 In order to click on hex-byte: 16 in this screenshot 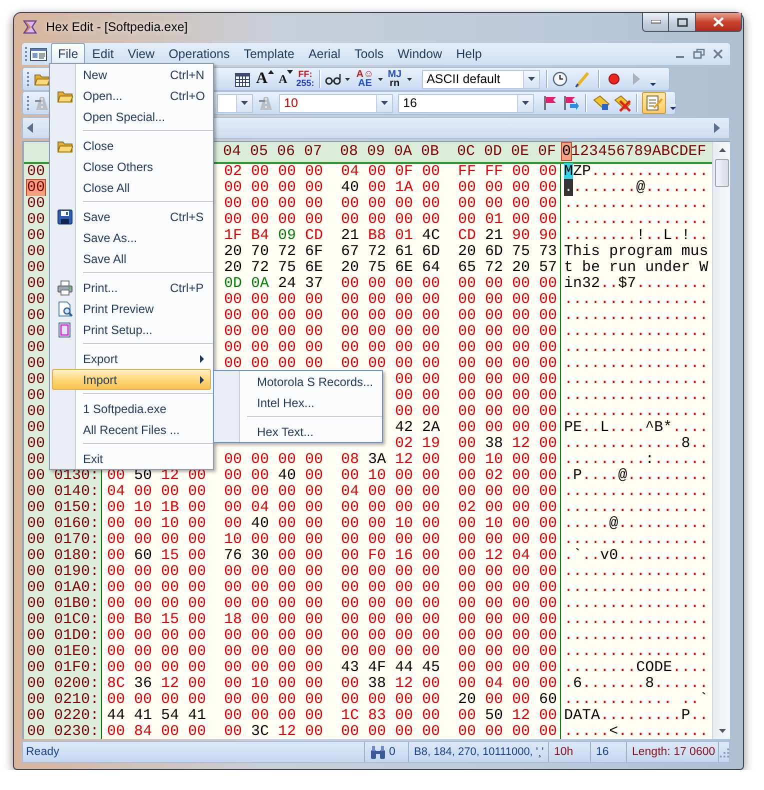, I will do `click(404, 556)`.